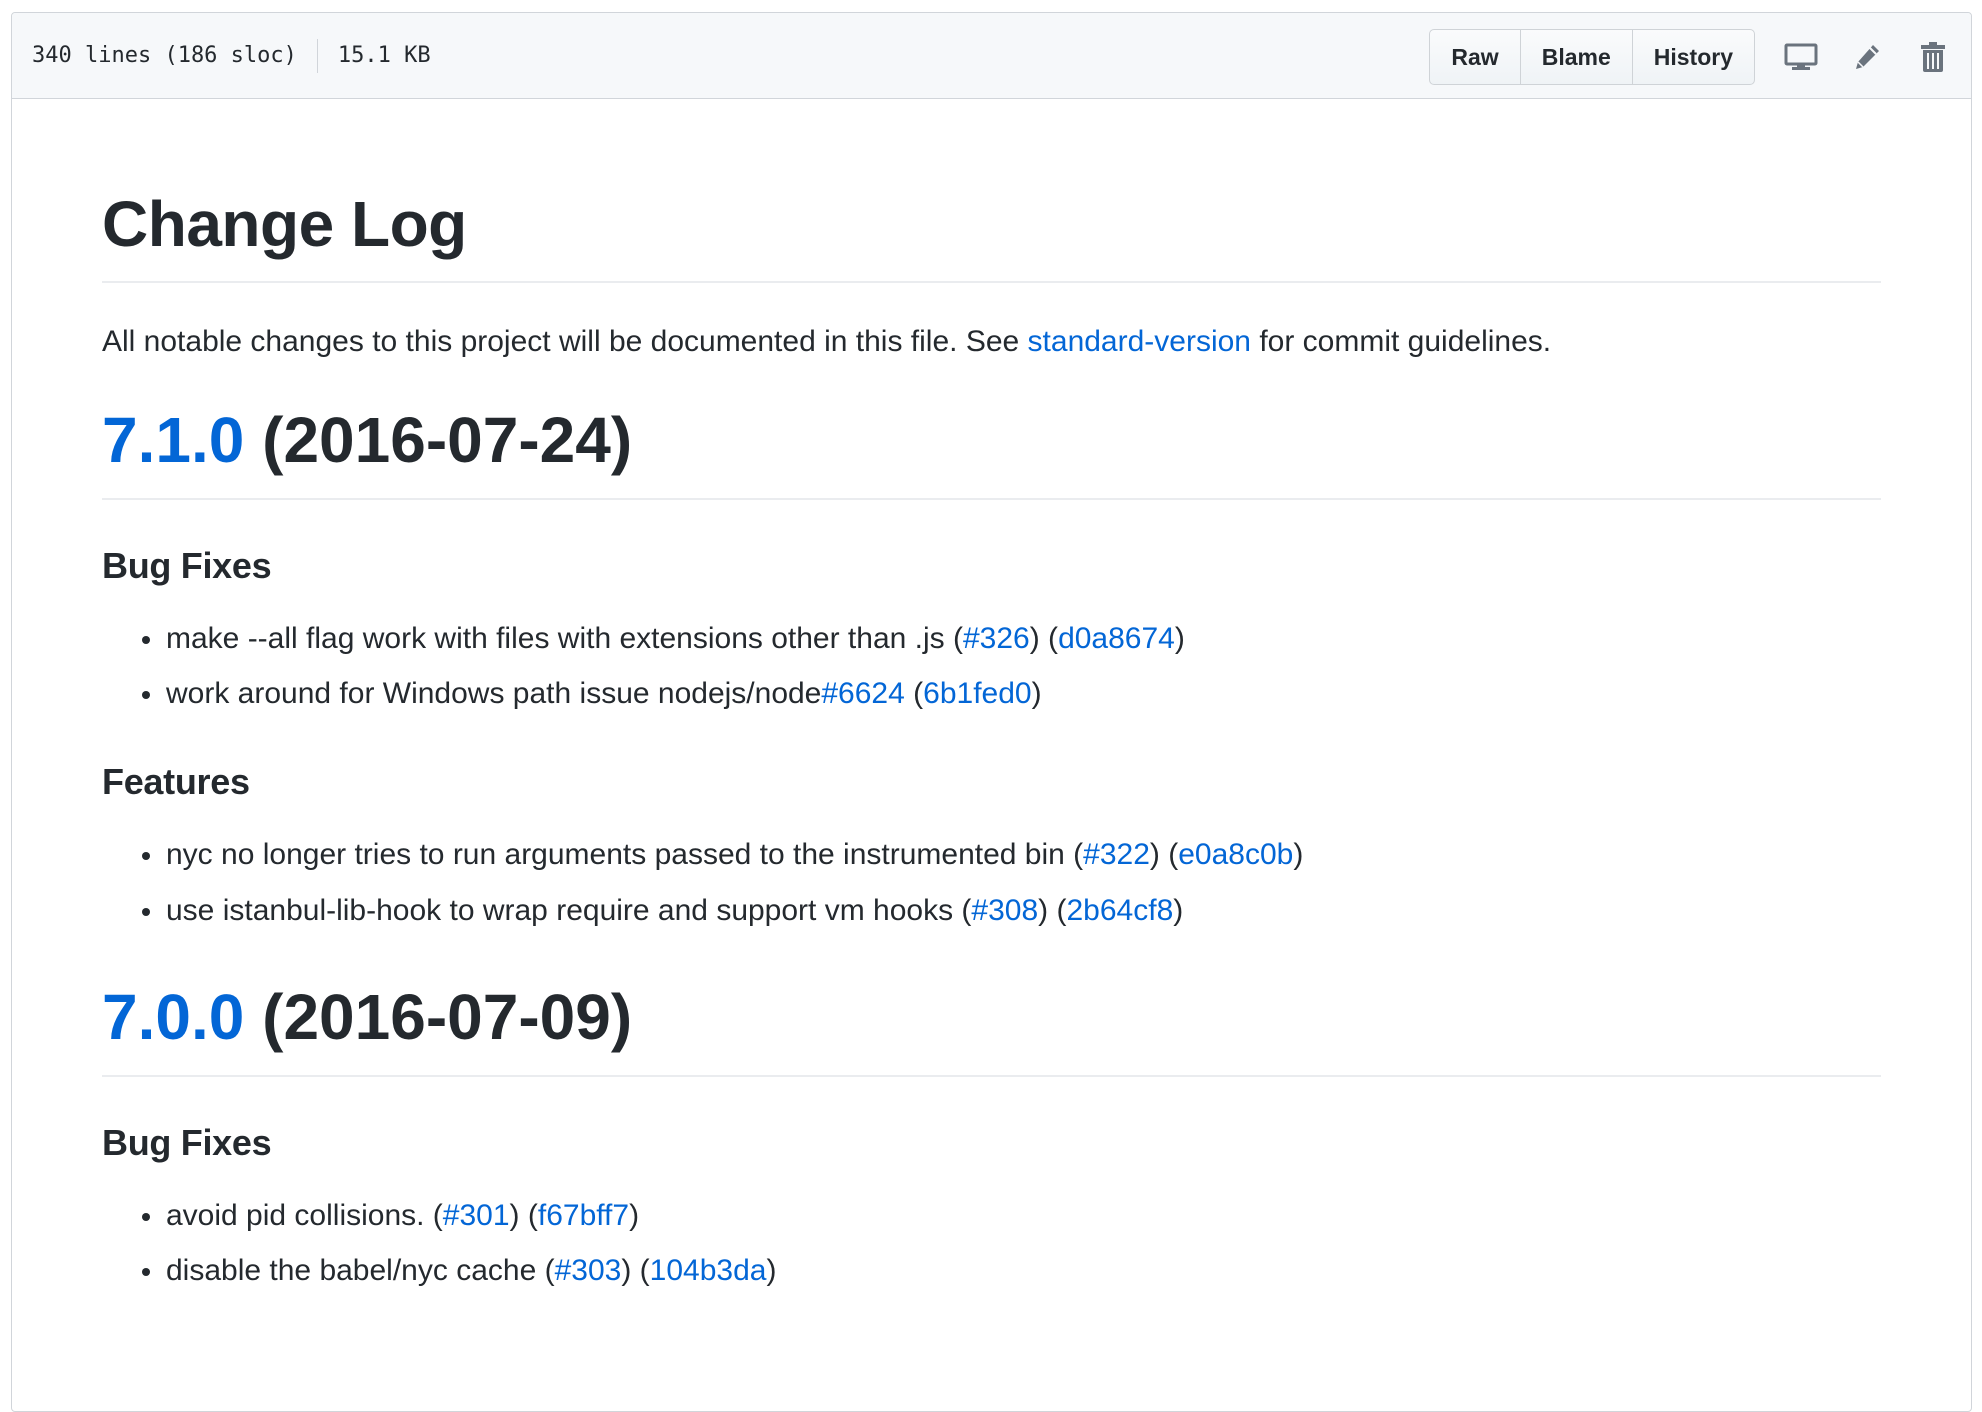 The image size is (1982, 1412). I want to click on file-button-group: Raw Blame History, so click(1592, 57).